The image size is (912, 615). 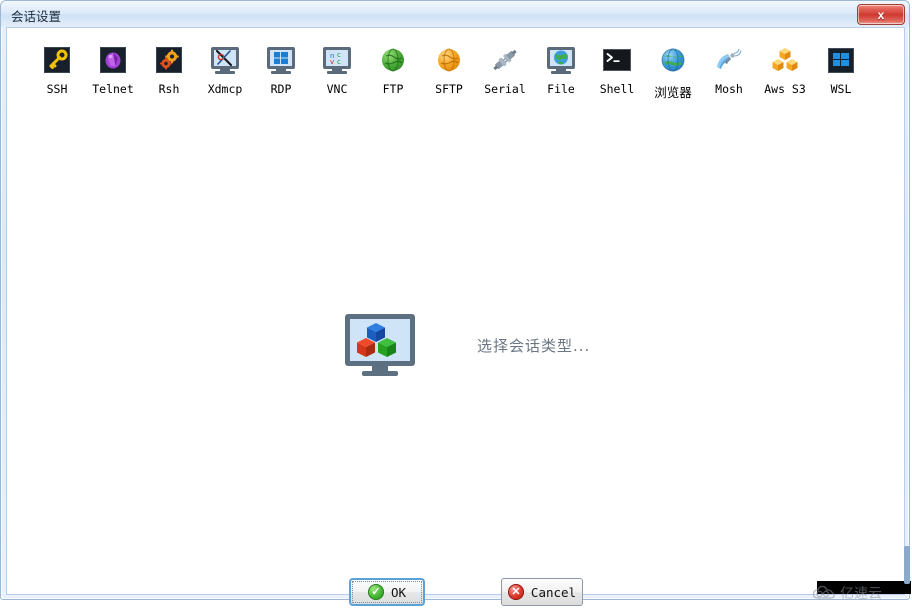 I want to click on session-type-mosh: Mosh, so click(x=729, y=70).